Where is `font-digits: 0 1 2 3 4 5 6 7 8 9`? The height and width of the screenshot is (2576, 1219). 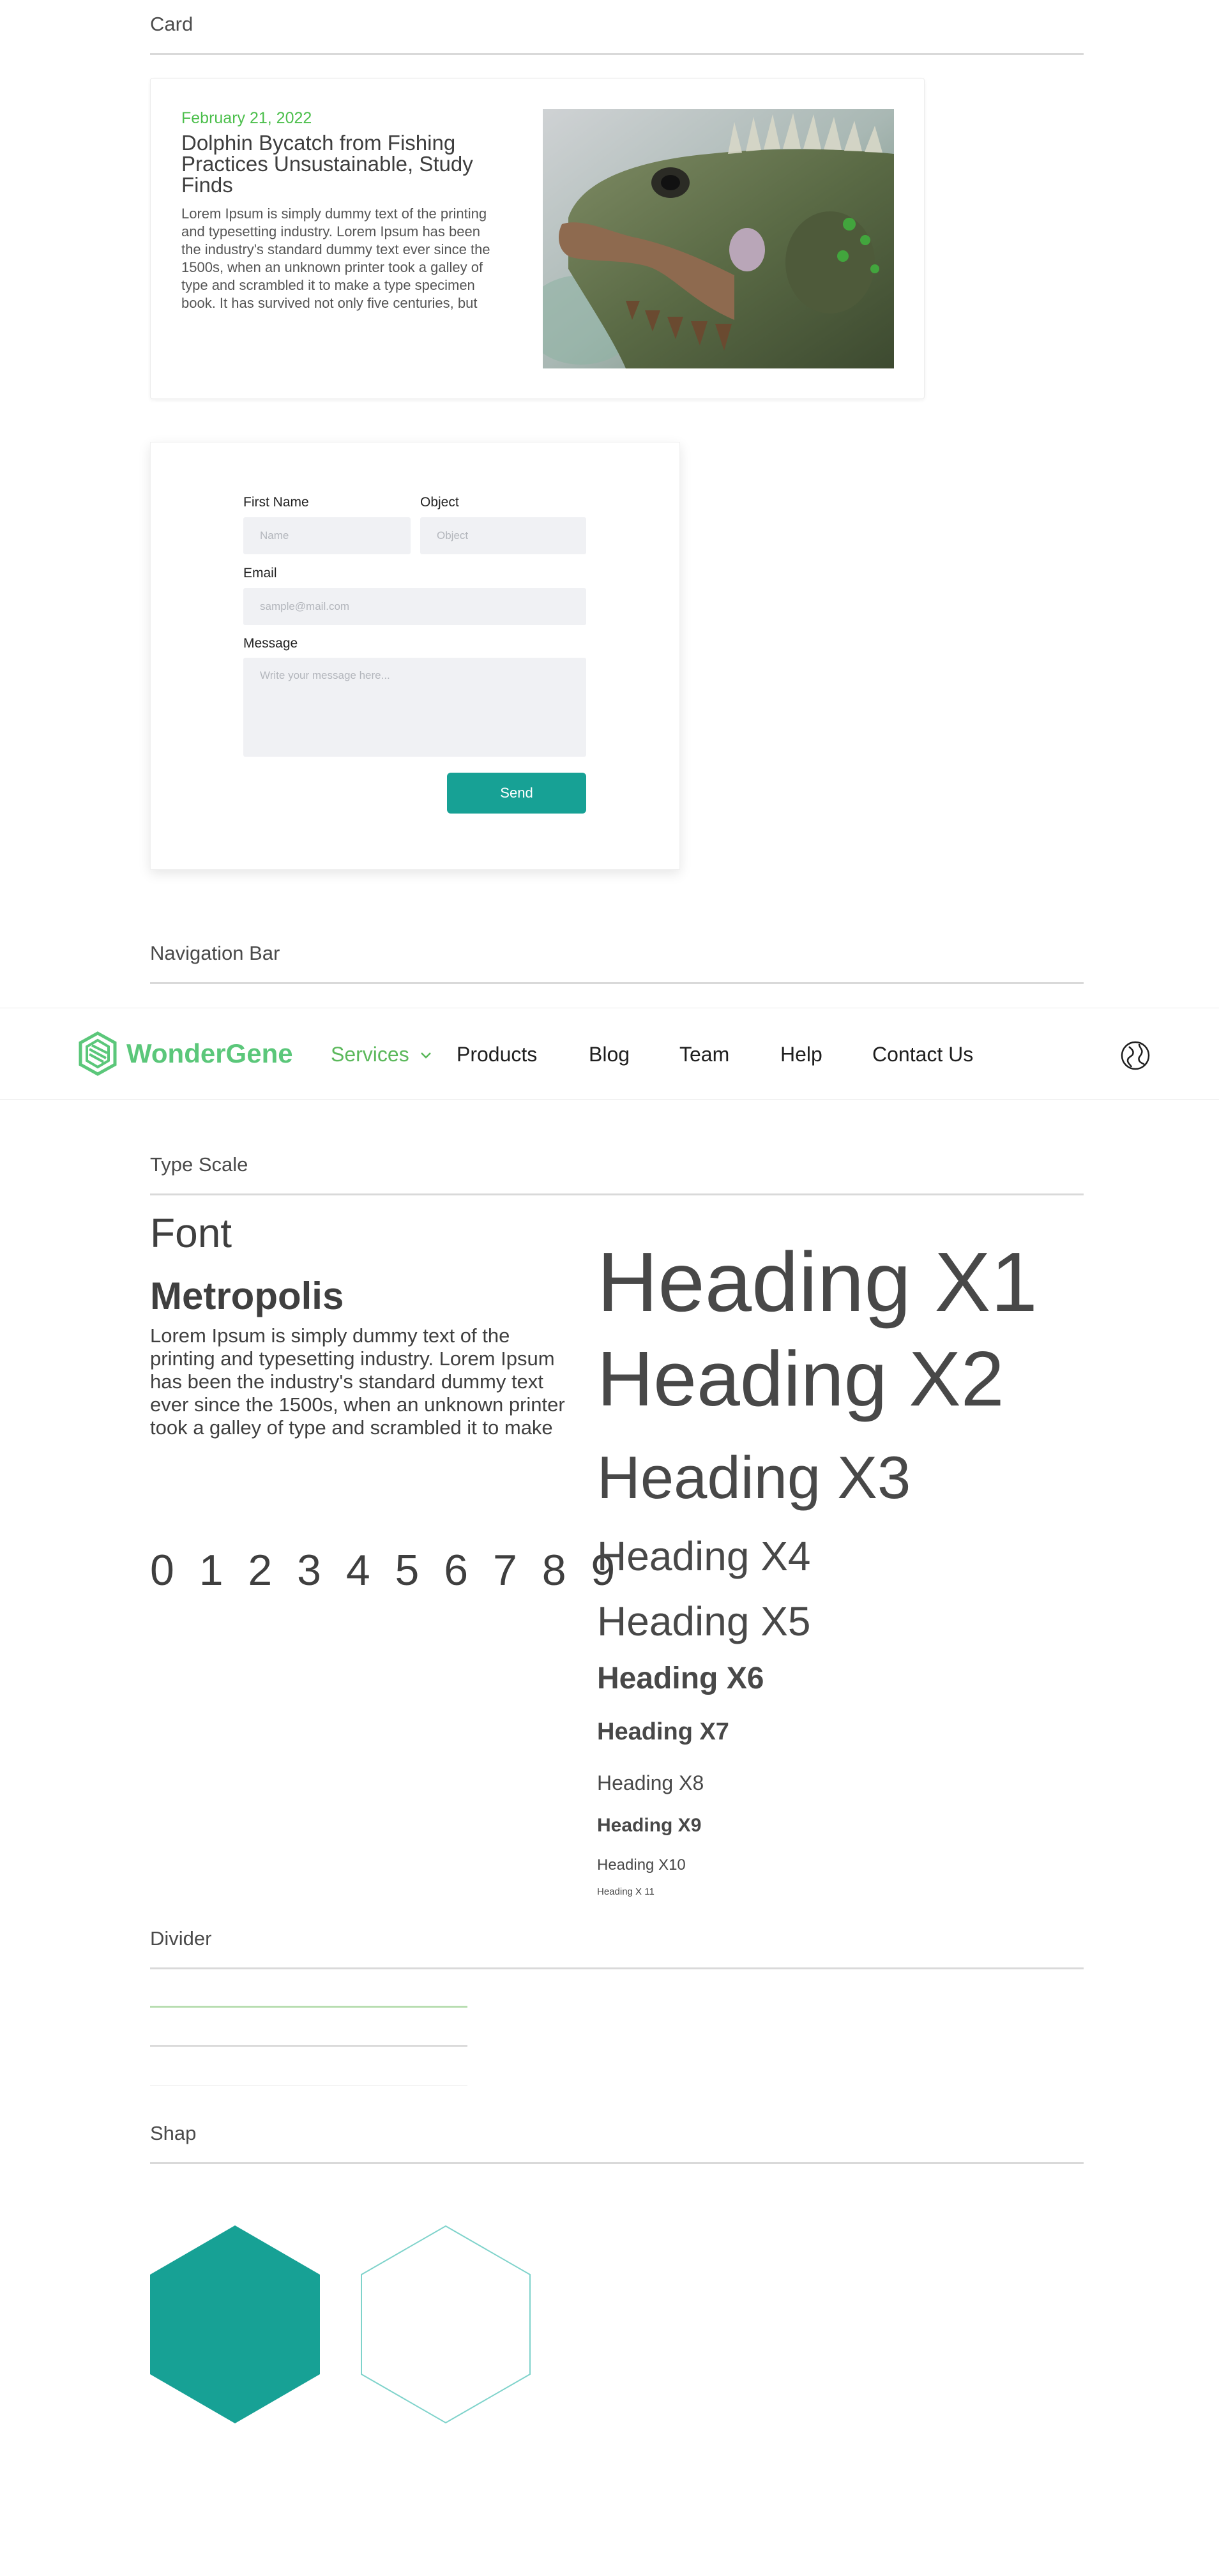
font-digits: 0 1 2 3 4 5 6 7 8 9 is located at coordinates (386, 1571).